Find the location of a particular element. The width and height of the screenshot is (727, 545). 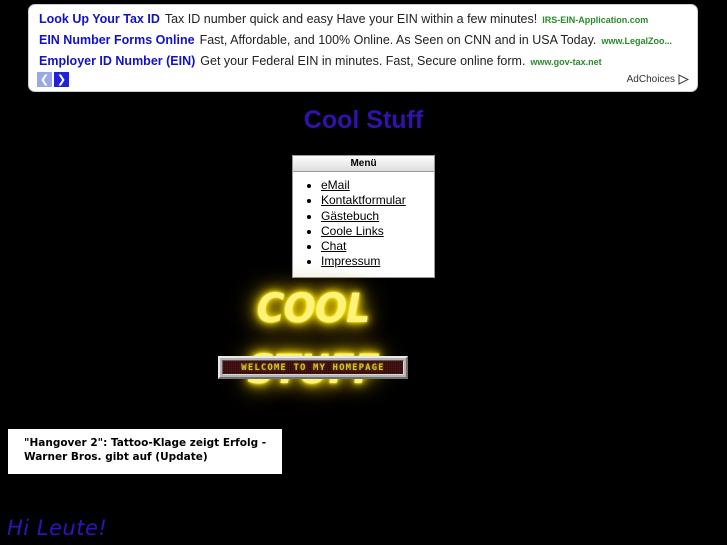

ad-title: EIN Number Forms Online is located at coordinates (117, 40).